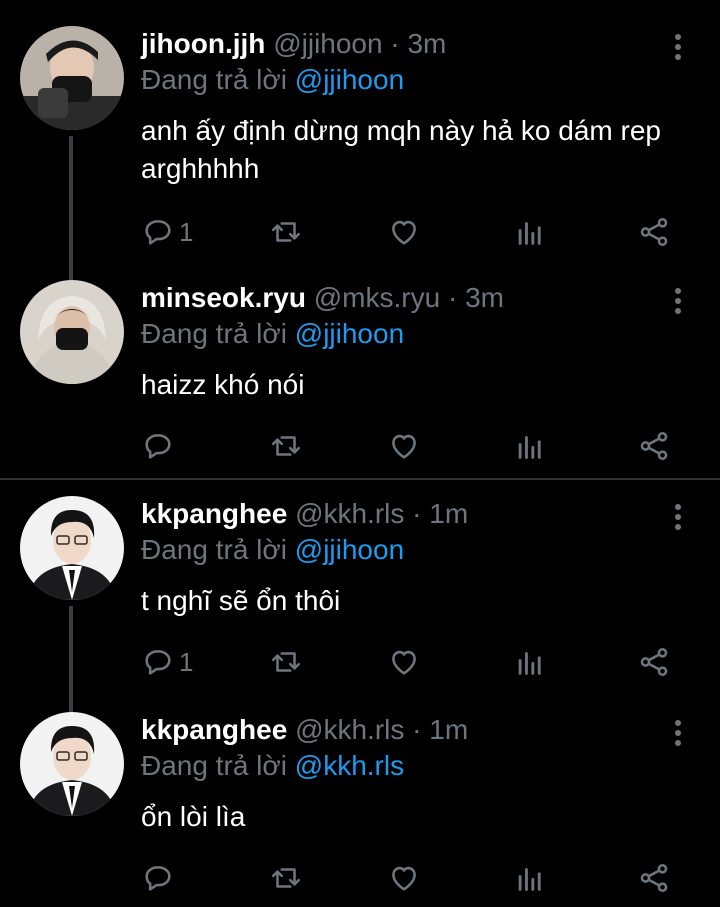 The height and width of the screenshot is (907, 720). Describe the element at coordinates (223, 384) in the screenshot. I see `tweet-text: haizz khó nói` at that location.